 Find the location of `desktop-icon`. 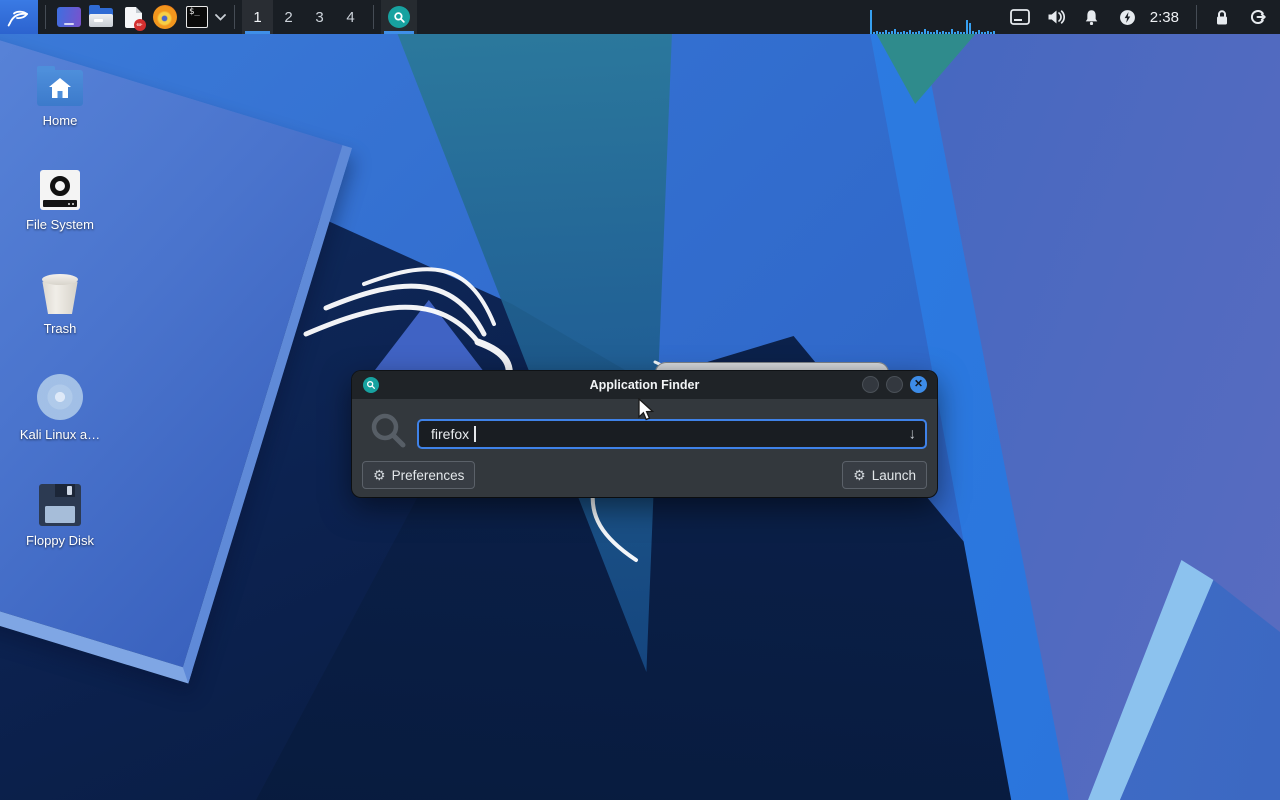

desktop-icon is located at coordinates (69, 17).